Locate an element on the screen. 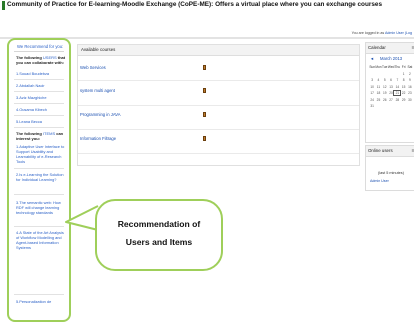 This screenshot has width=414, height=327. callout-line-2: Users and Items is located at coordinates (159, 242).